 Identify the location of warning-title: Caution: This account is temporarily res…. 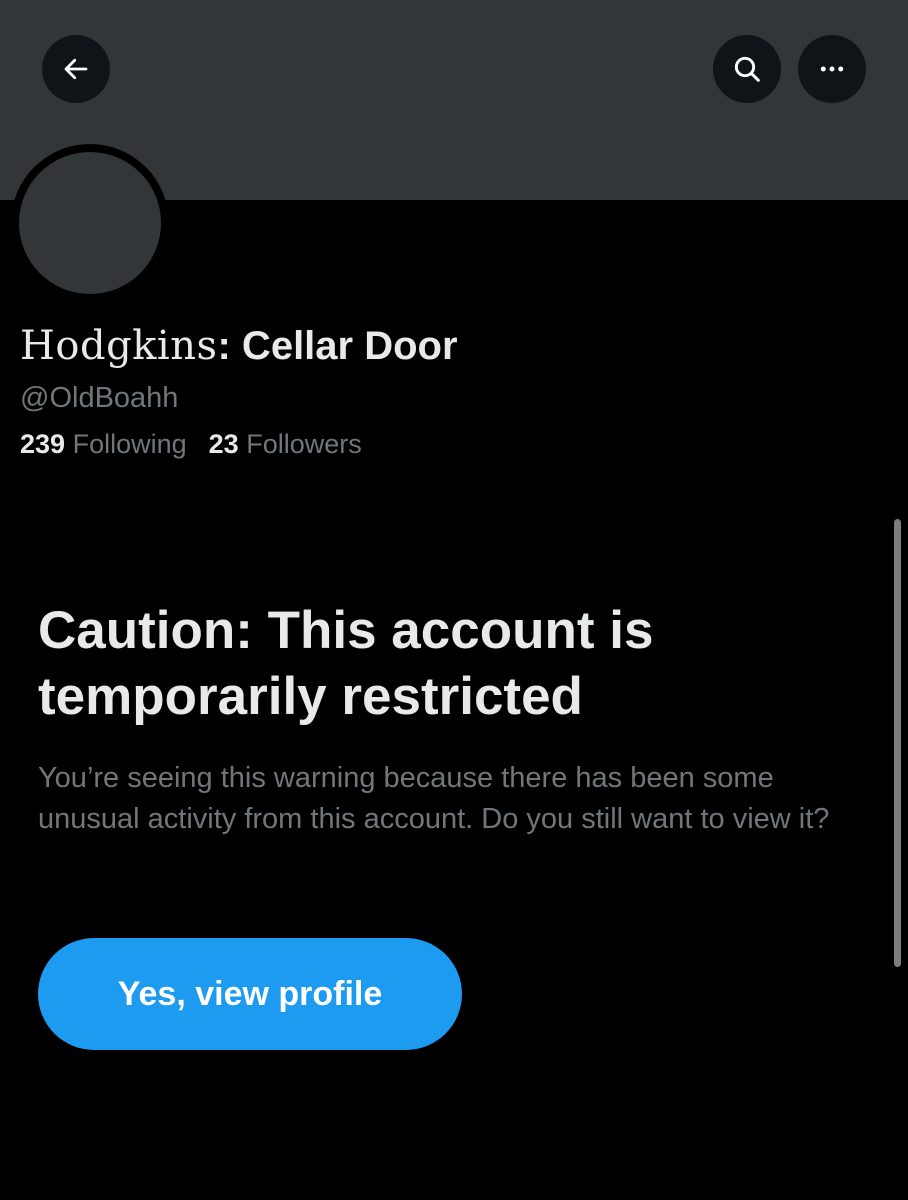
(346, 663).